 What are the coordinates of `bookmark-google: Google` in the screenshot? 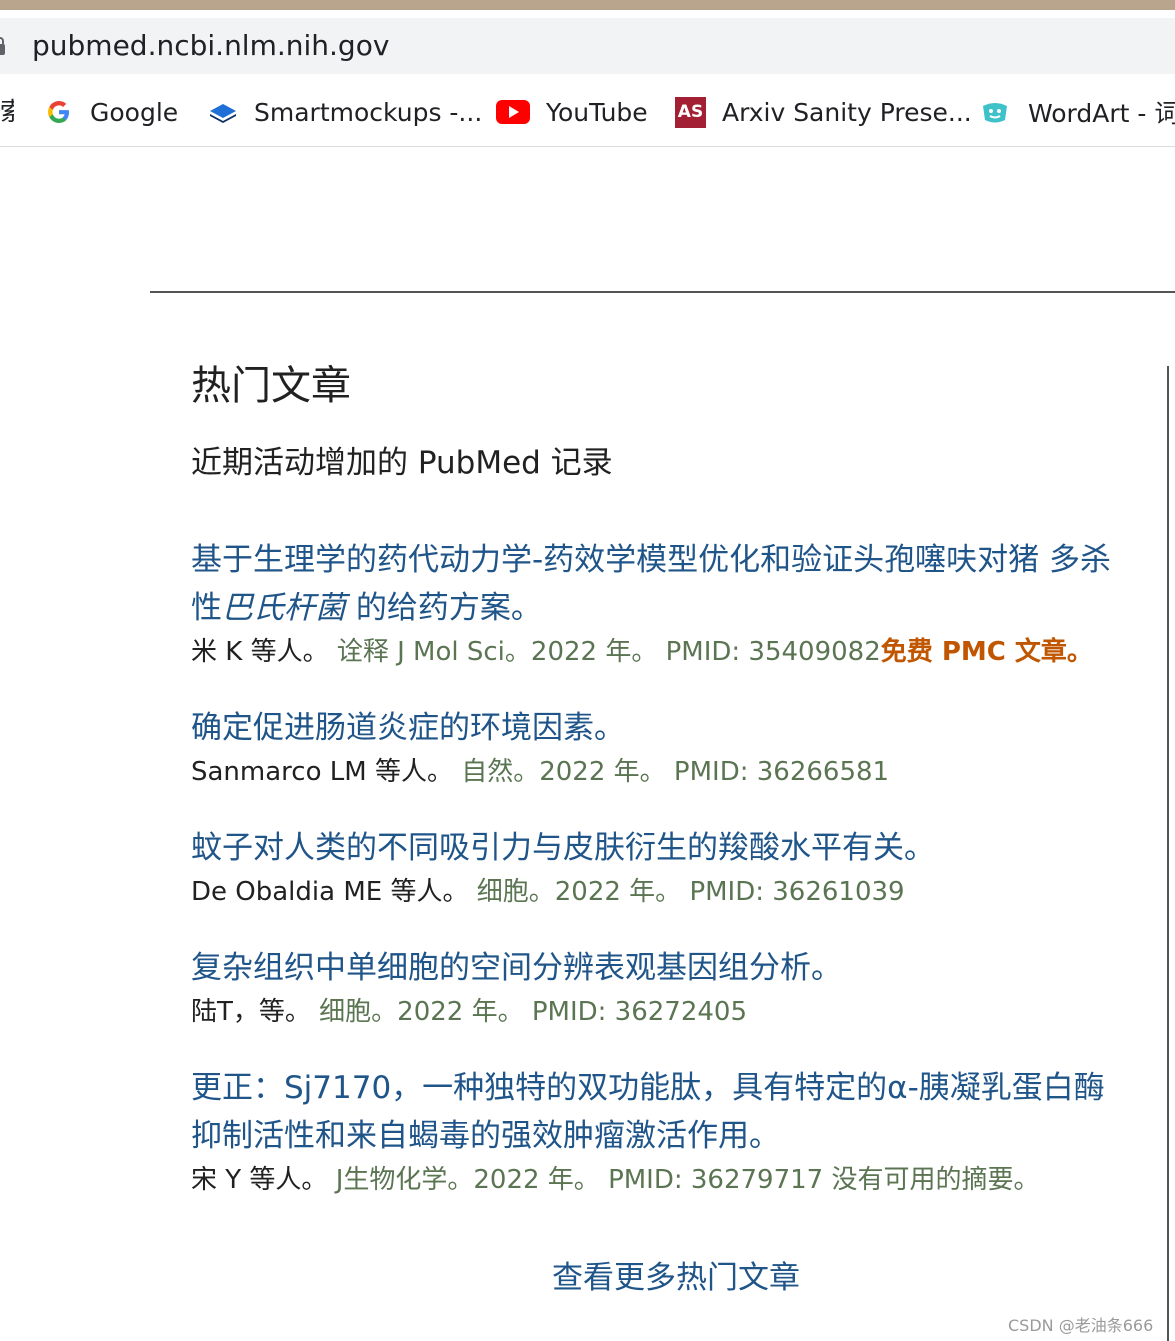 It's located at (111, 112).